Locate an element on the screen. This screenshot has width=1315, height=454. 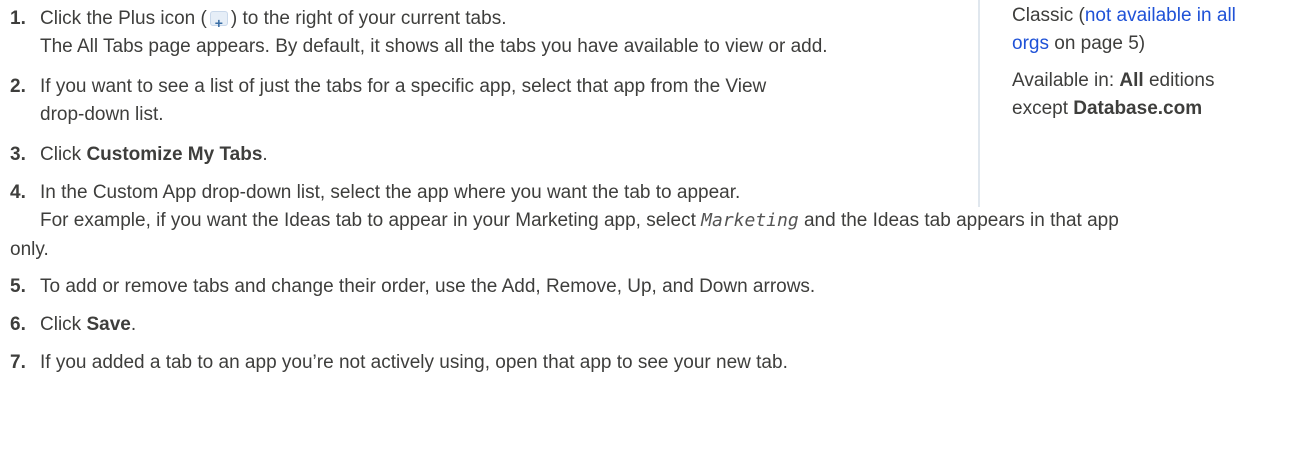
step-number: 1. is located at coordinates (18, 18).